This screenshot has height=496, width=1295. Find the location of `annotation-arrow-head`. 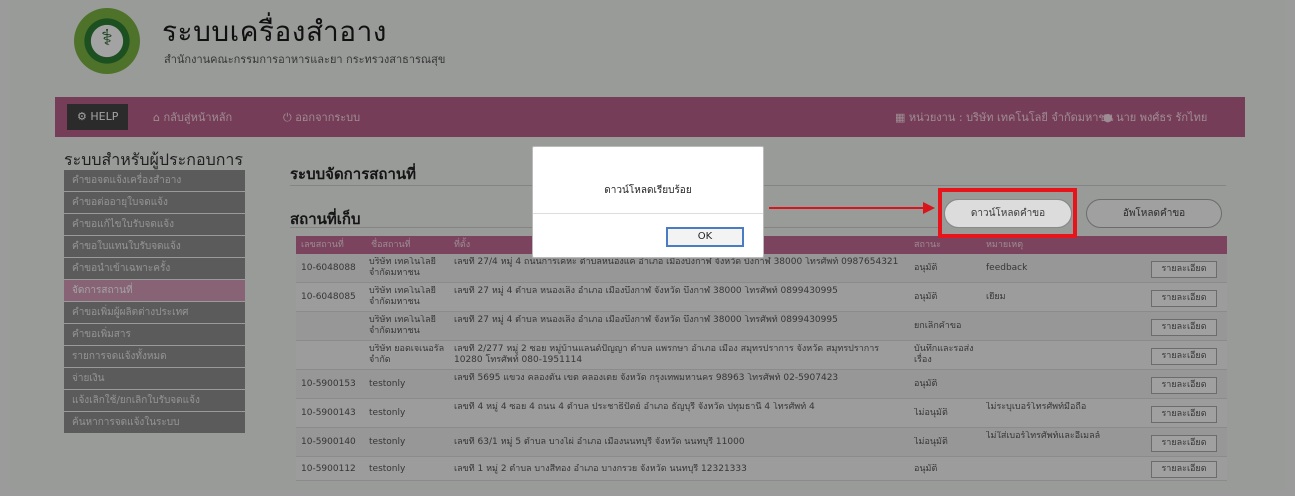

annotation-arrow-head is located at coordinates (929, 208).